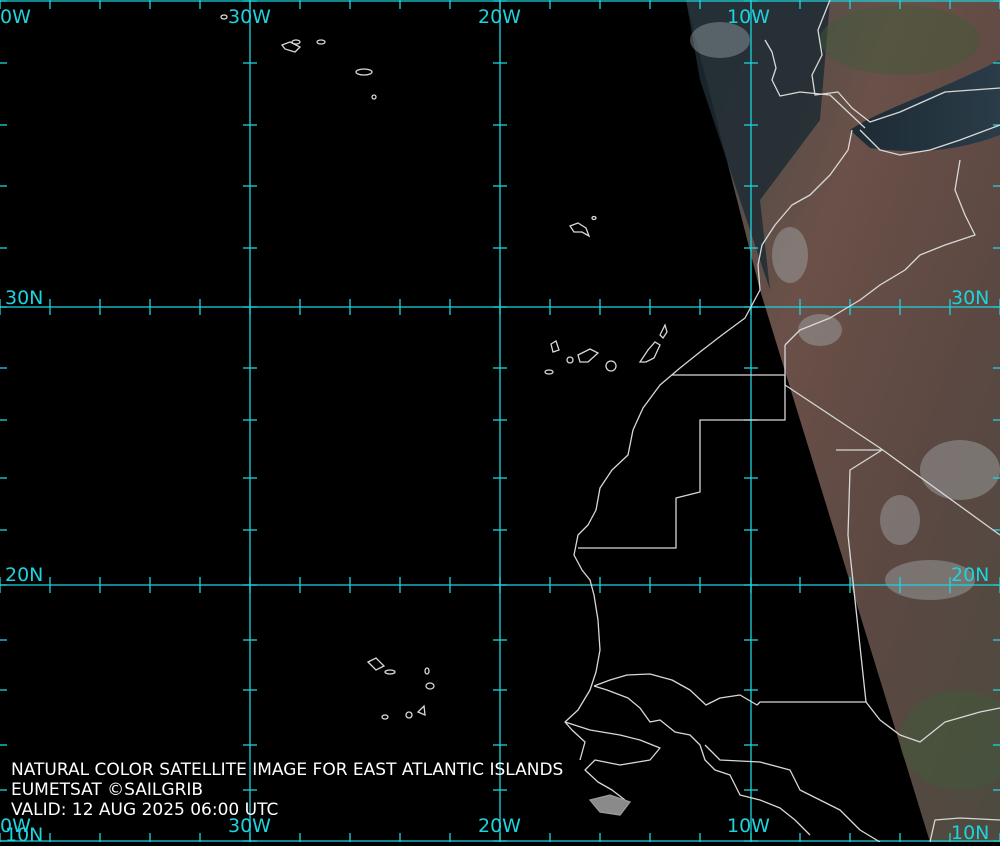 The width and height of the screenshot is (1000, 846). What do you see at coordinates (970, 298) in the screenshot?
I see `lat-label-30n-right: 30N` at bounding box center [970, 298].